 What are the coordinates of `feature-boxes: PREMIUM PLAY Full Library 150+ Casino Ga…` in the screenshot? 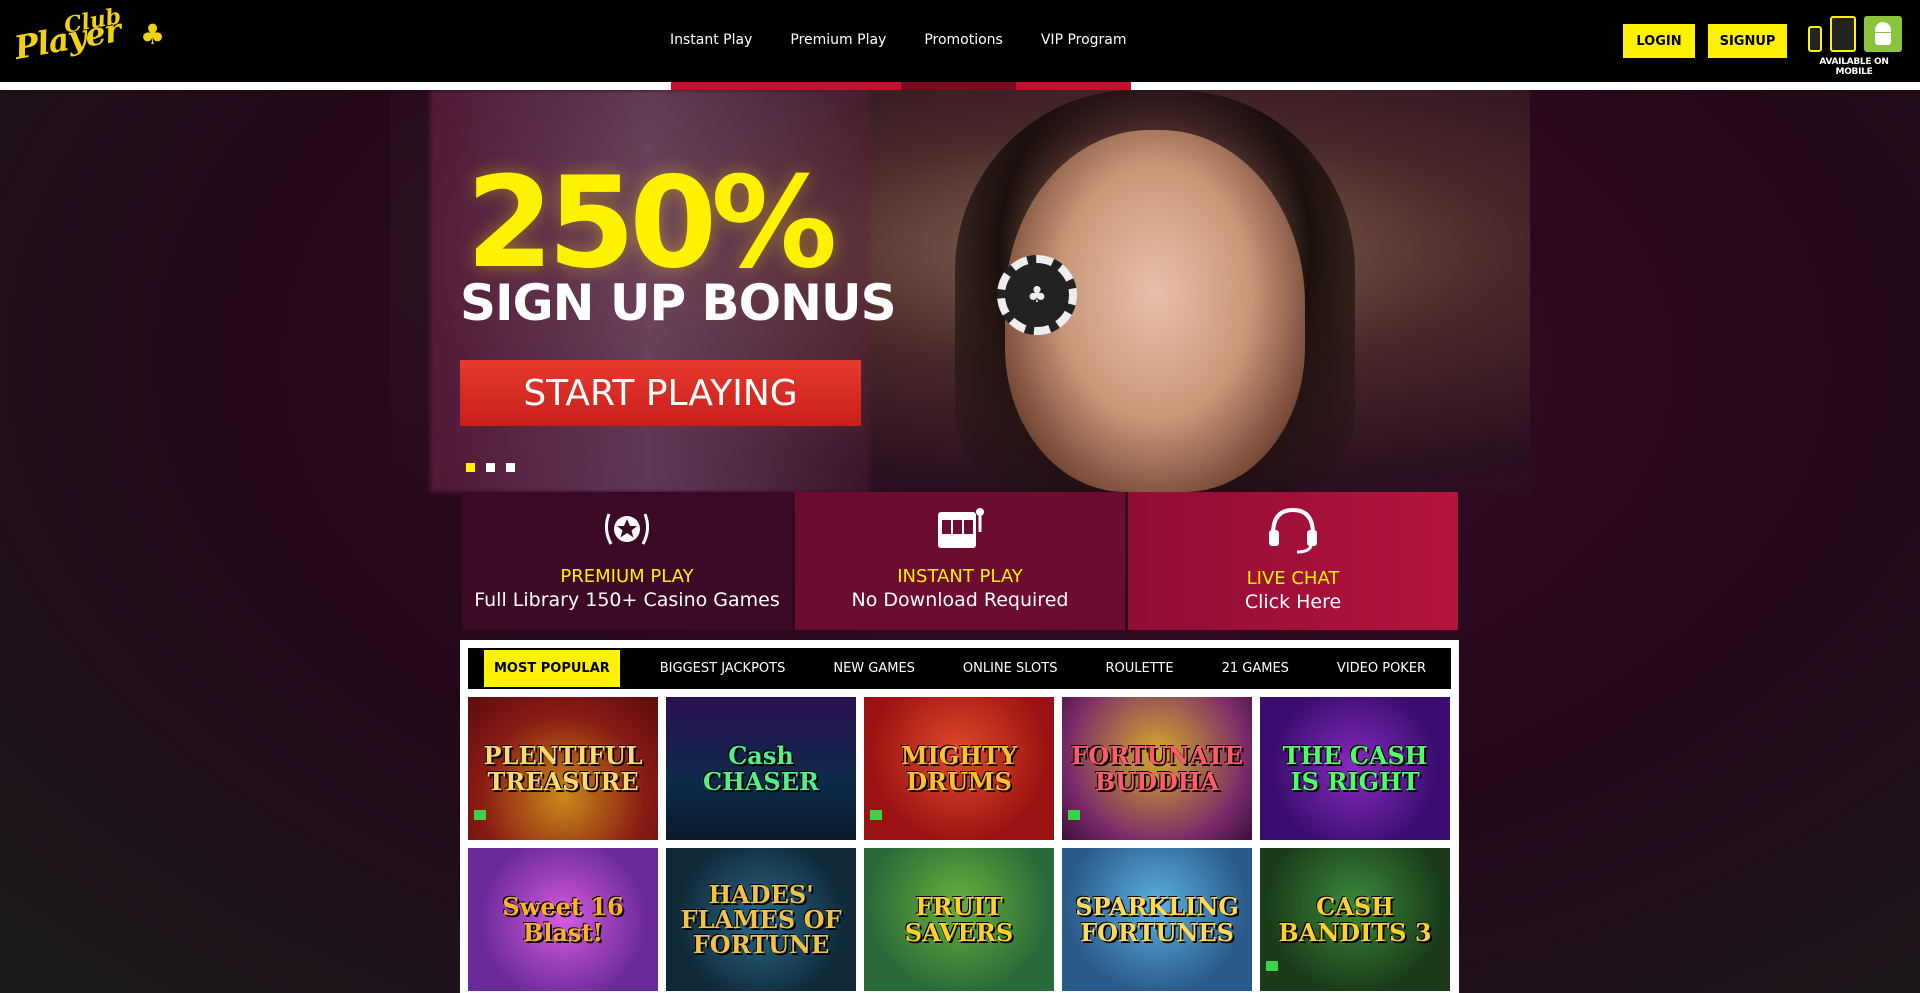 It's located at (960, 561).